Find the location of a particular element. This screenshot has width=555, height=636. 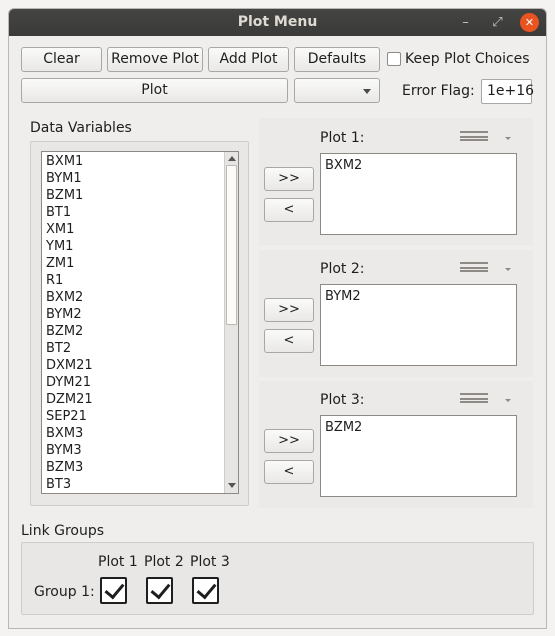

plot-3-chevron-down-icon is located at coordinates (508, 400).